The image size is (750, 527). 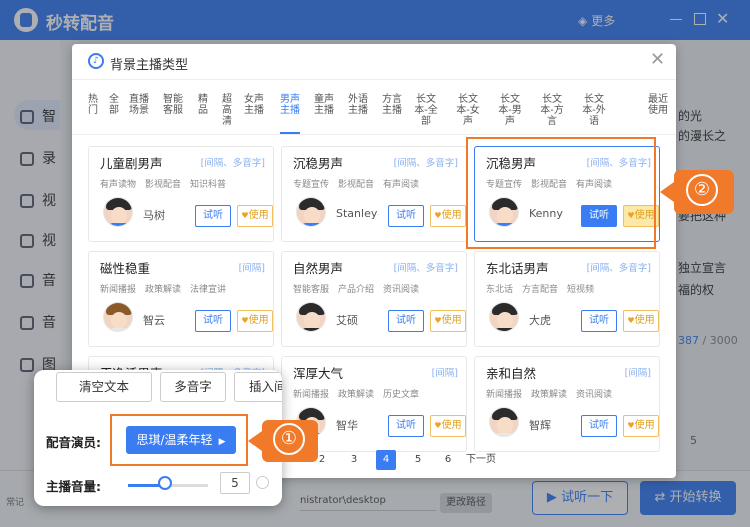 I want to click on page-button: 5, so click(x=418, y=460).